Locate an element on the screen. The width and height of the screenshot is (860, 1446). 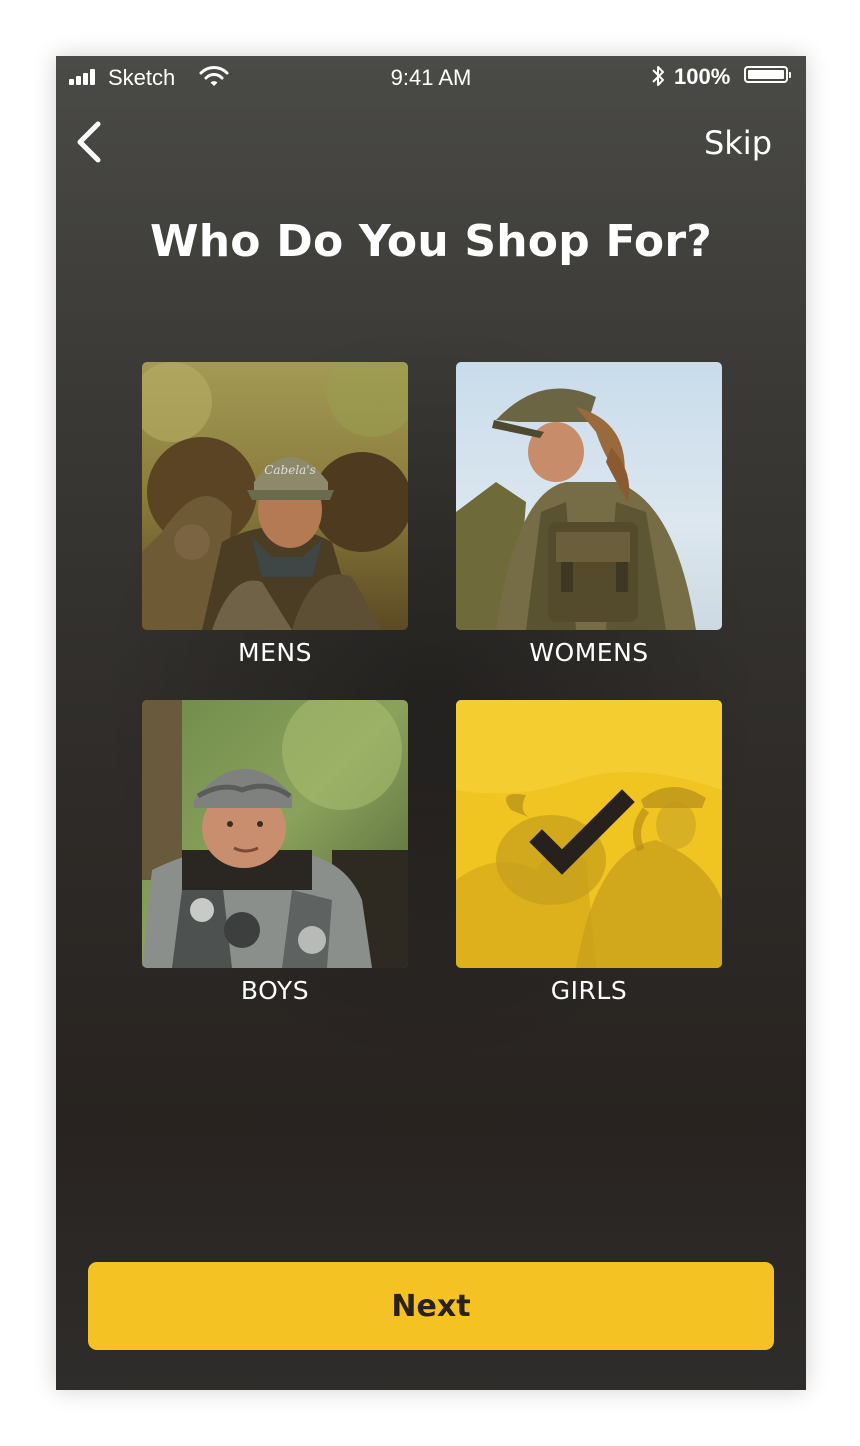
option-girls: GIRLS is located at coordinates (589, 852).